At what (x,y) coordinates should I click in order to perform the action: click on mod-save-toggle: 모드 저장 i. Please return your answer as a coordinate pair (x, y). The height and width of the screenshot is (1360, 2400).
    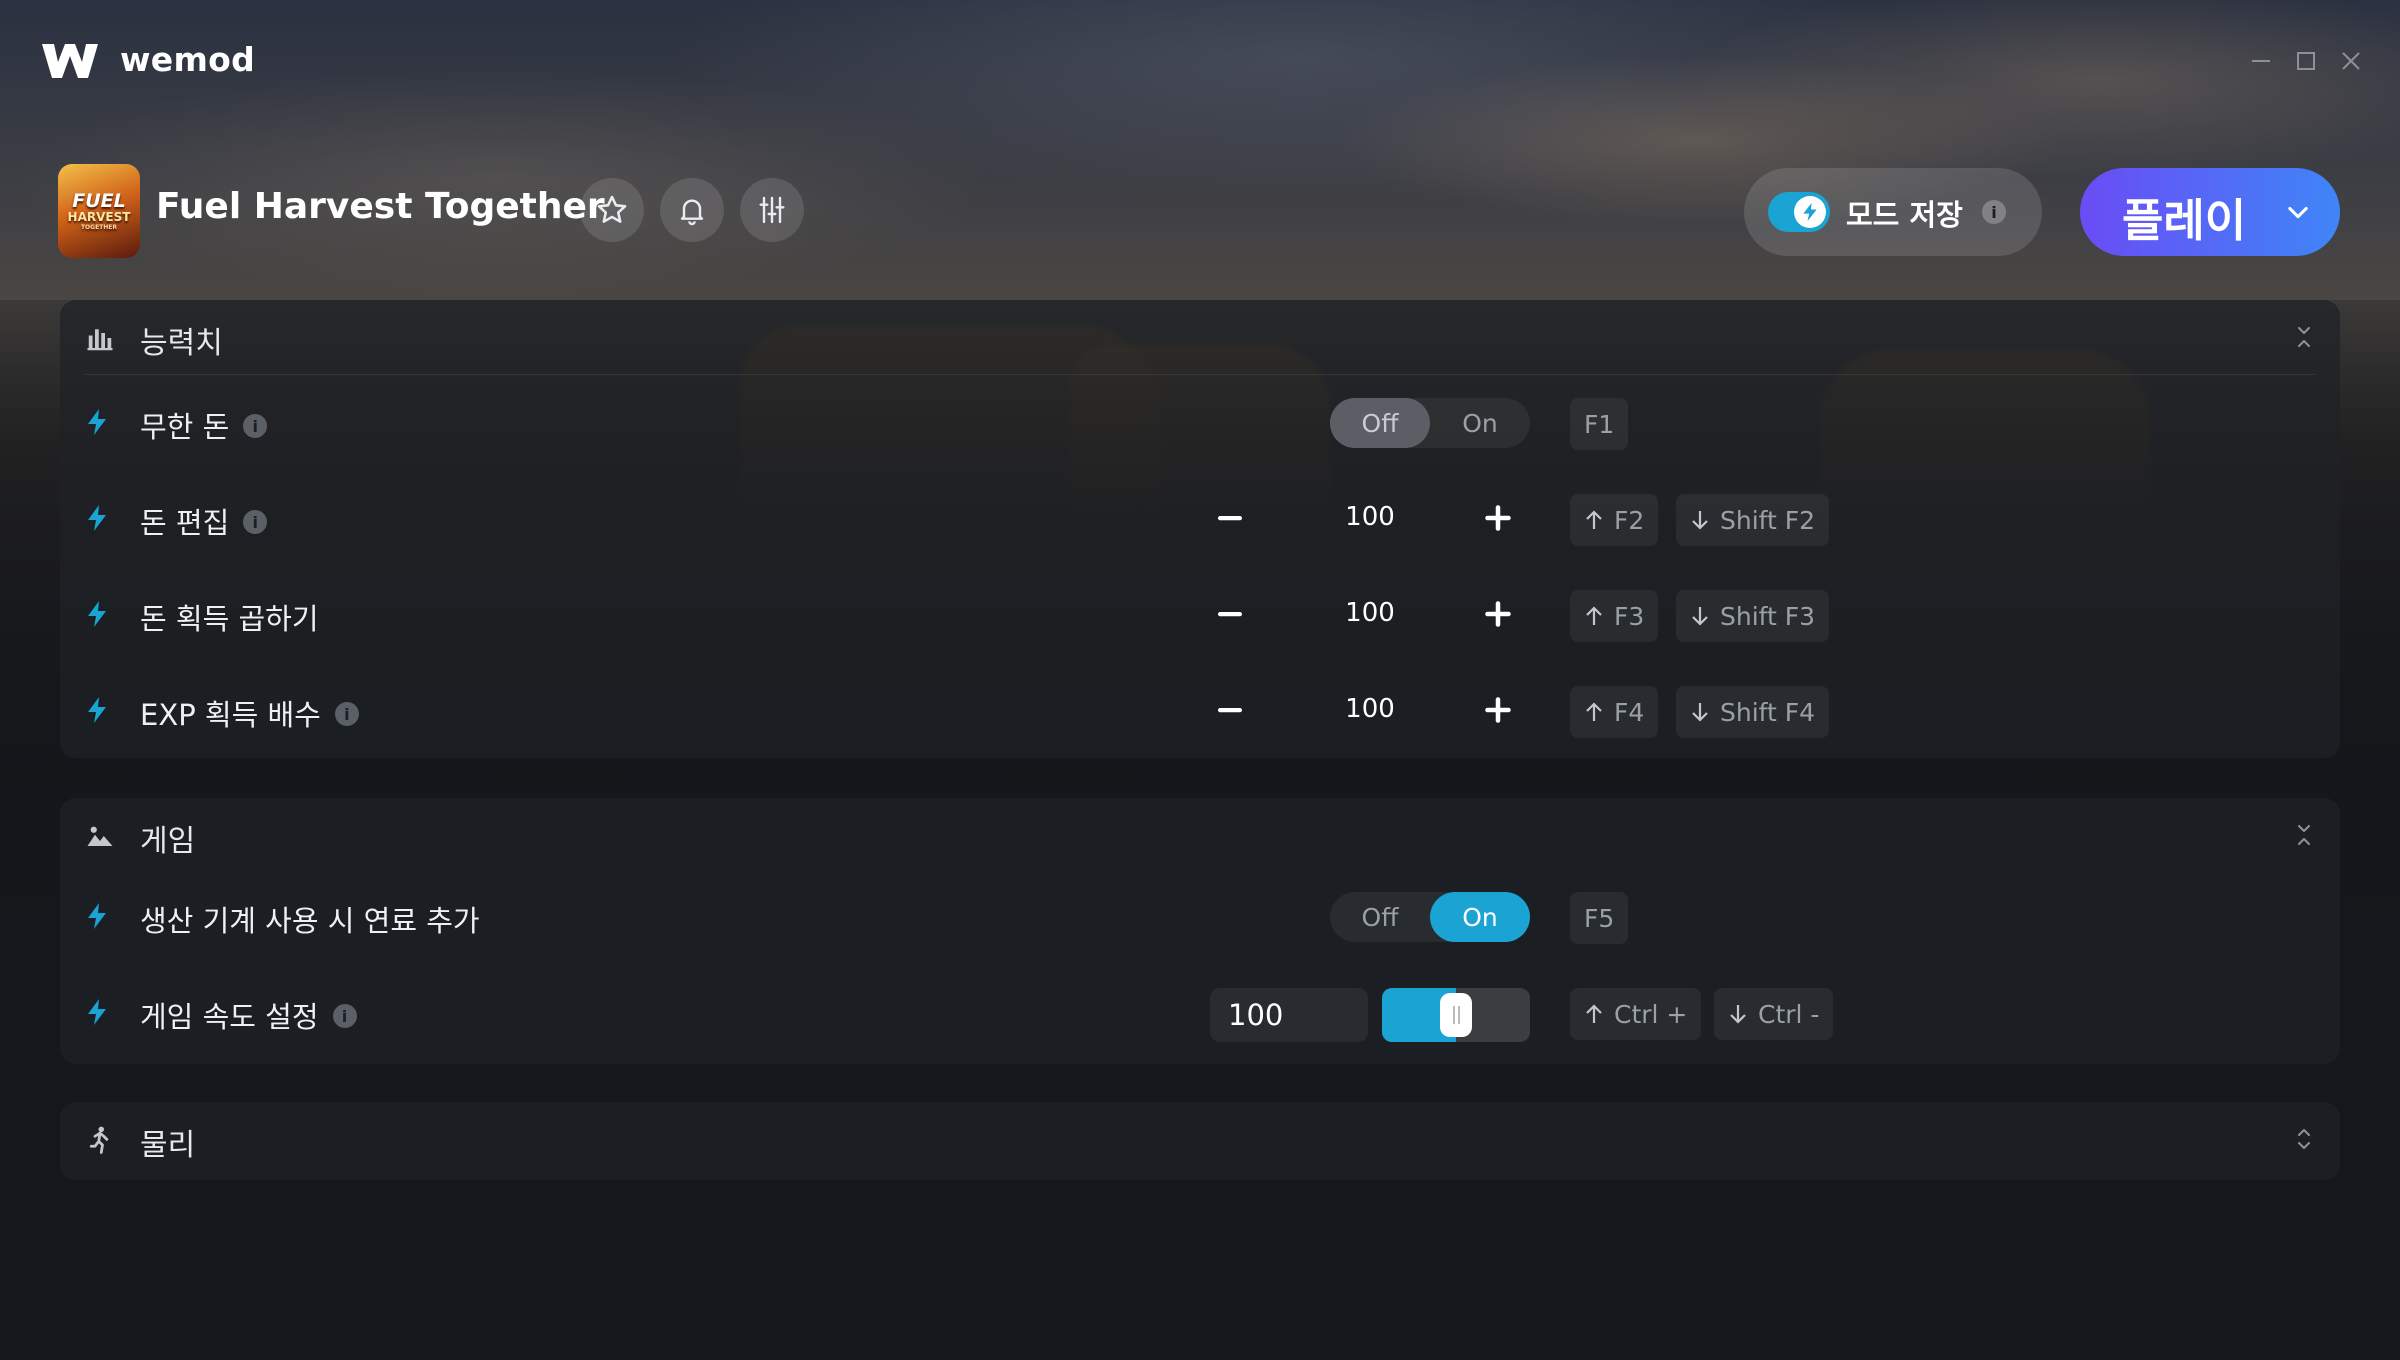
    Looking at the image, I should click on (1893, 212).